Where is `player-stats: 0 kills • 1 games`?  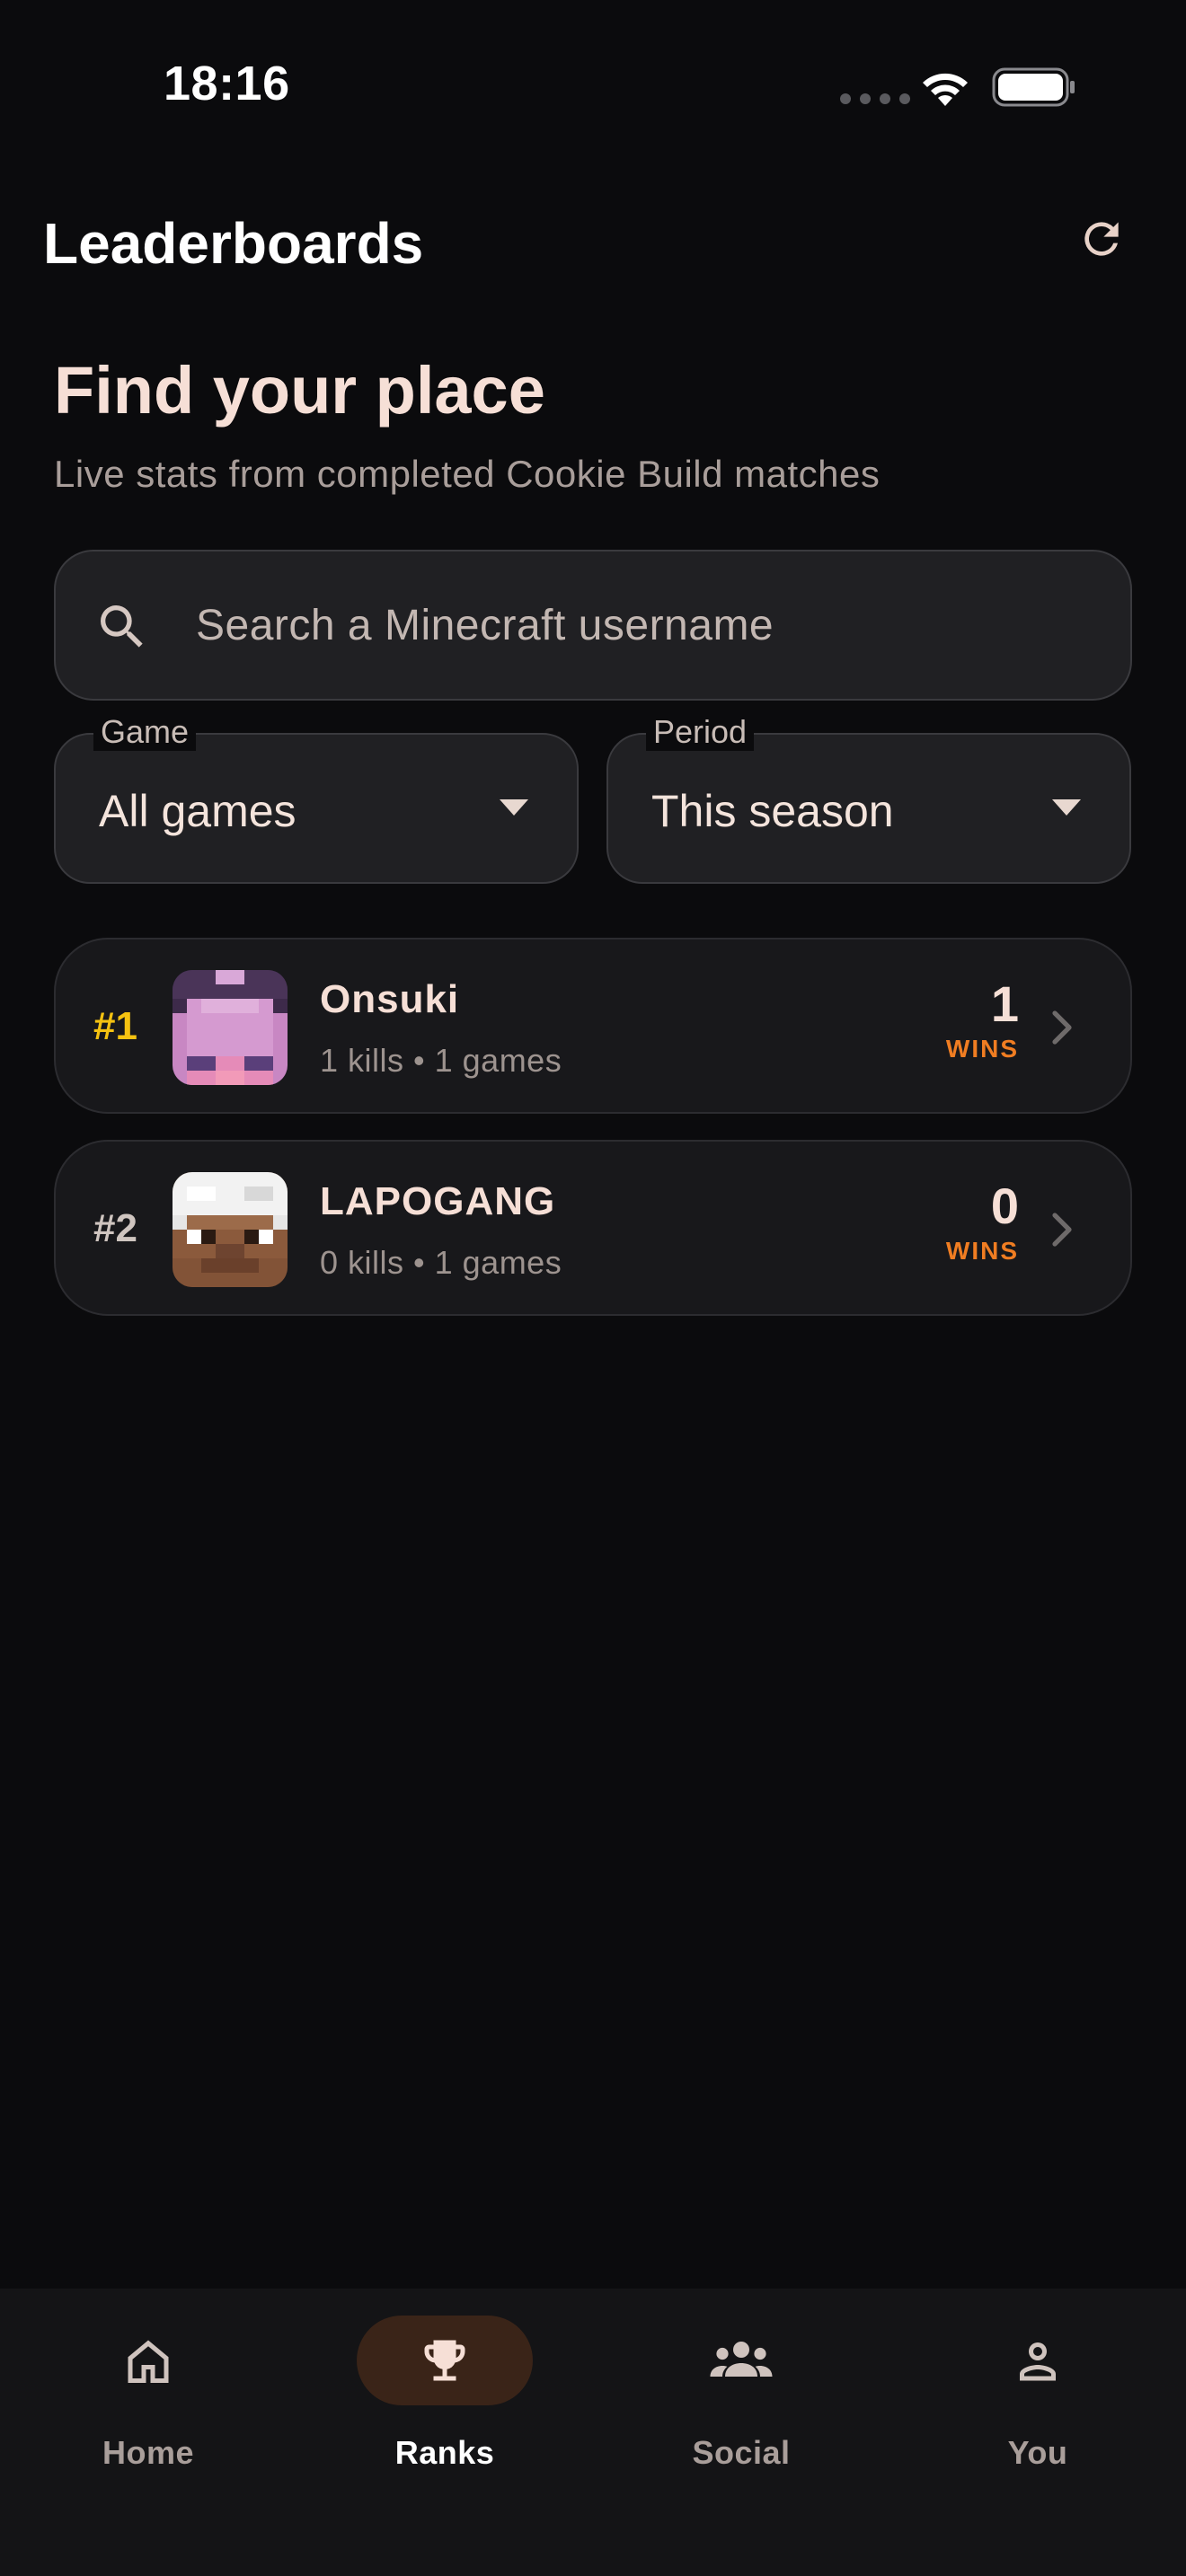 player-stats: 0 kills • 1 games is located at coordinates (441, 1262).